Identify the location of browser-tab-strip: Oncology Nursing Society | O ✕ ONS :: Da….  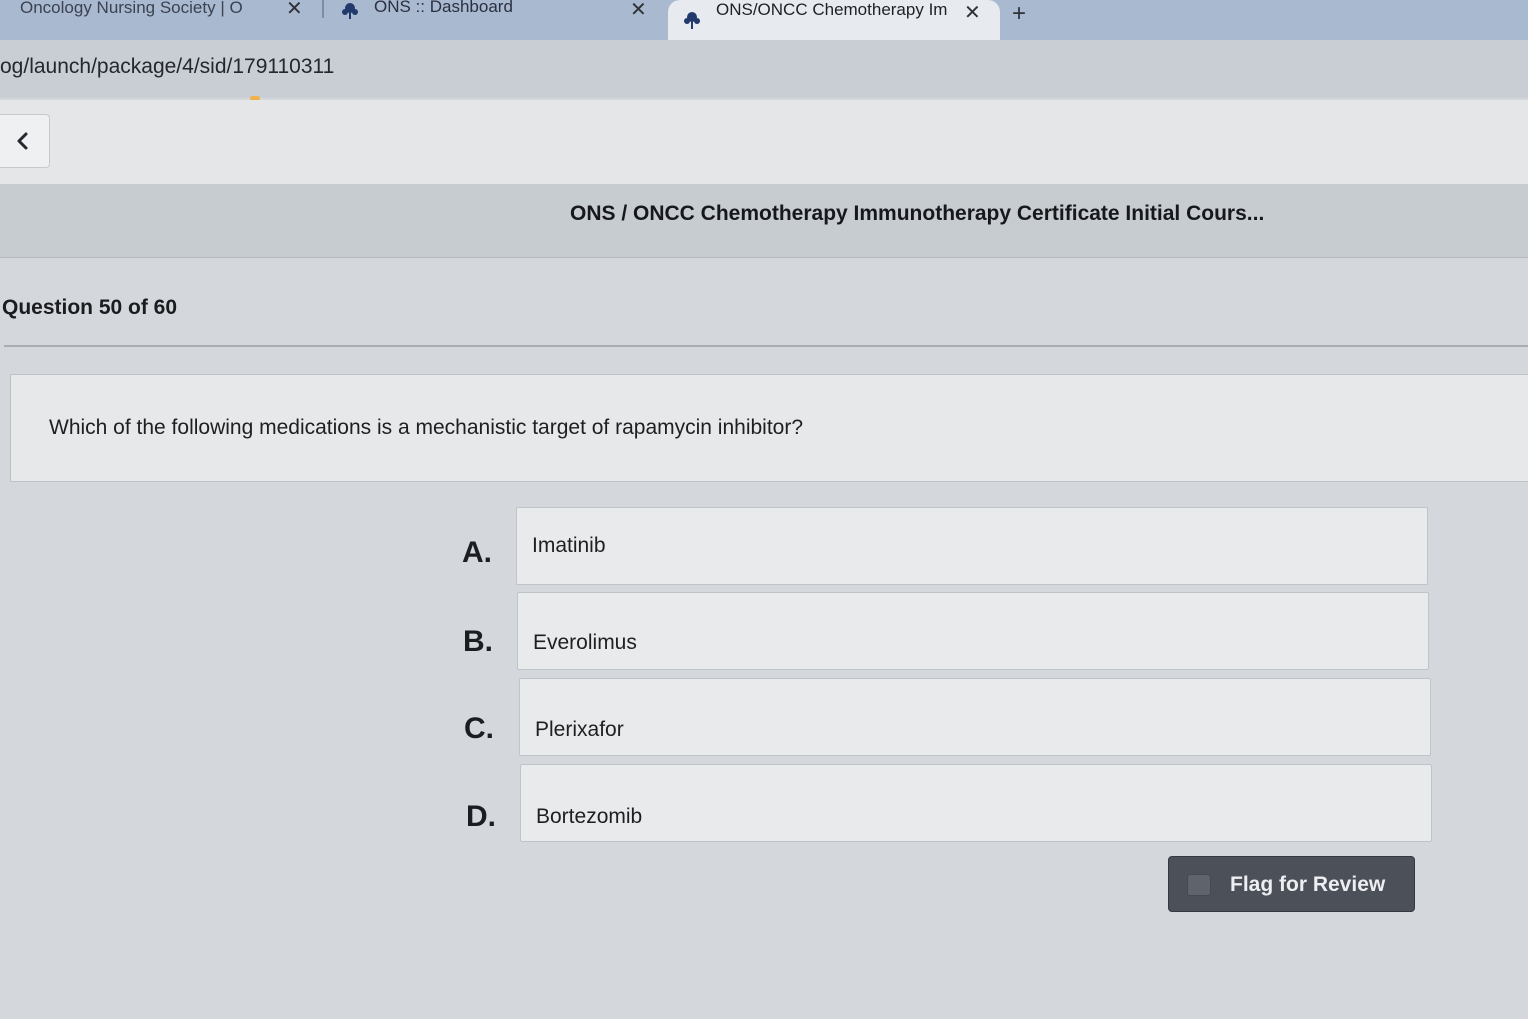
(764, 20).